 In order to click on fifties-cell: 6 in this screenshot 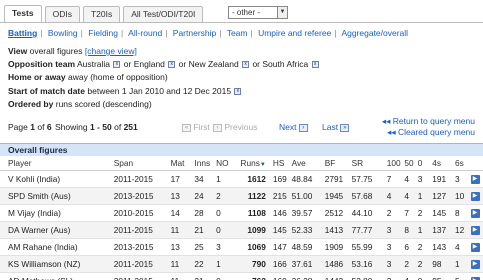, I will do `click(411, 247)`.